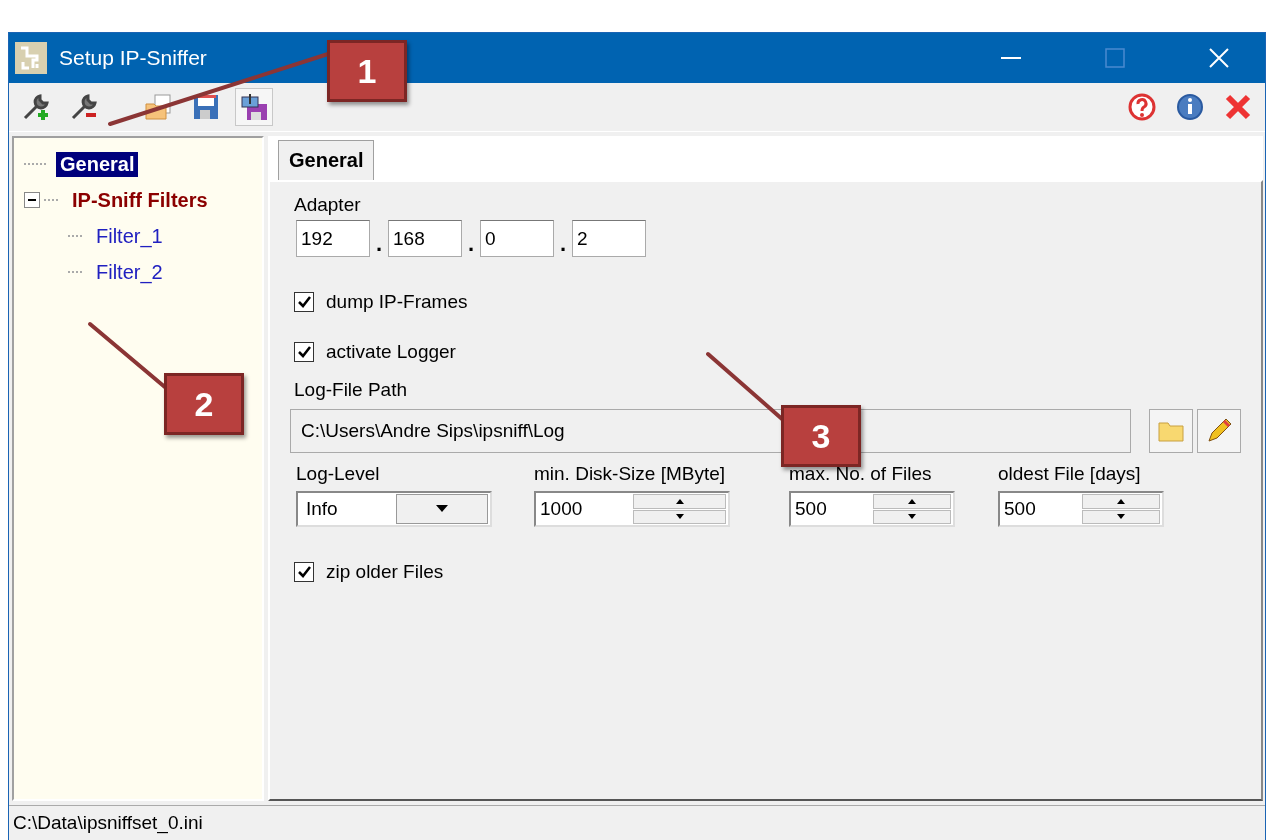  What do you see at coordinates (333, 238) in the screenshot?
I see `input-field: 192` at bounding box center [333, 238].